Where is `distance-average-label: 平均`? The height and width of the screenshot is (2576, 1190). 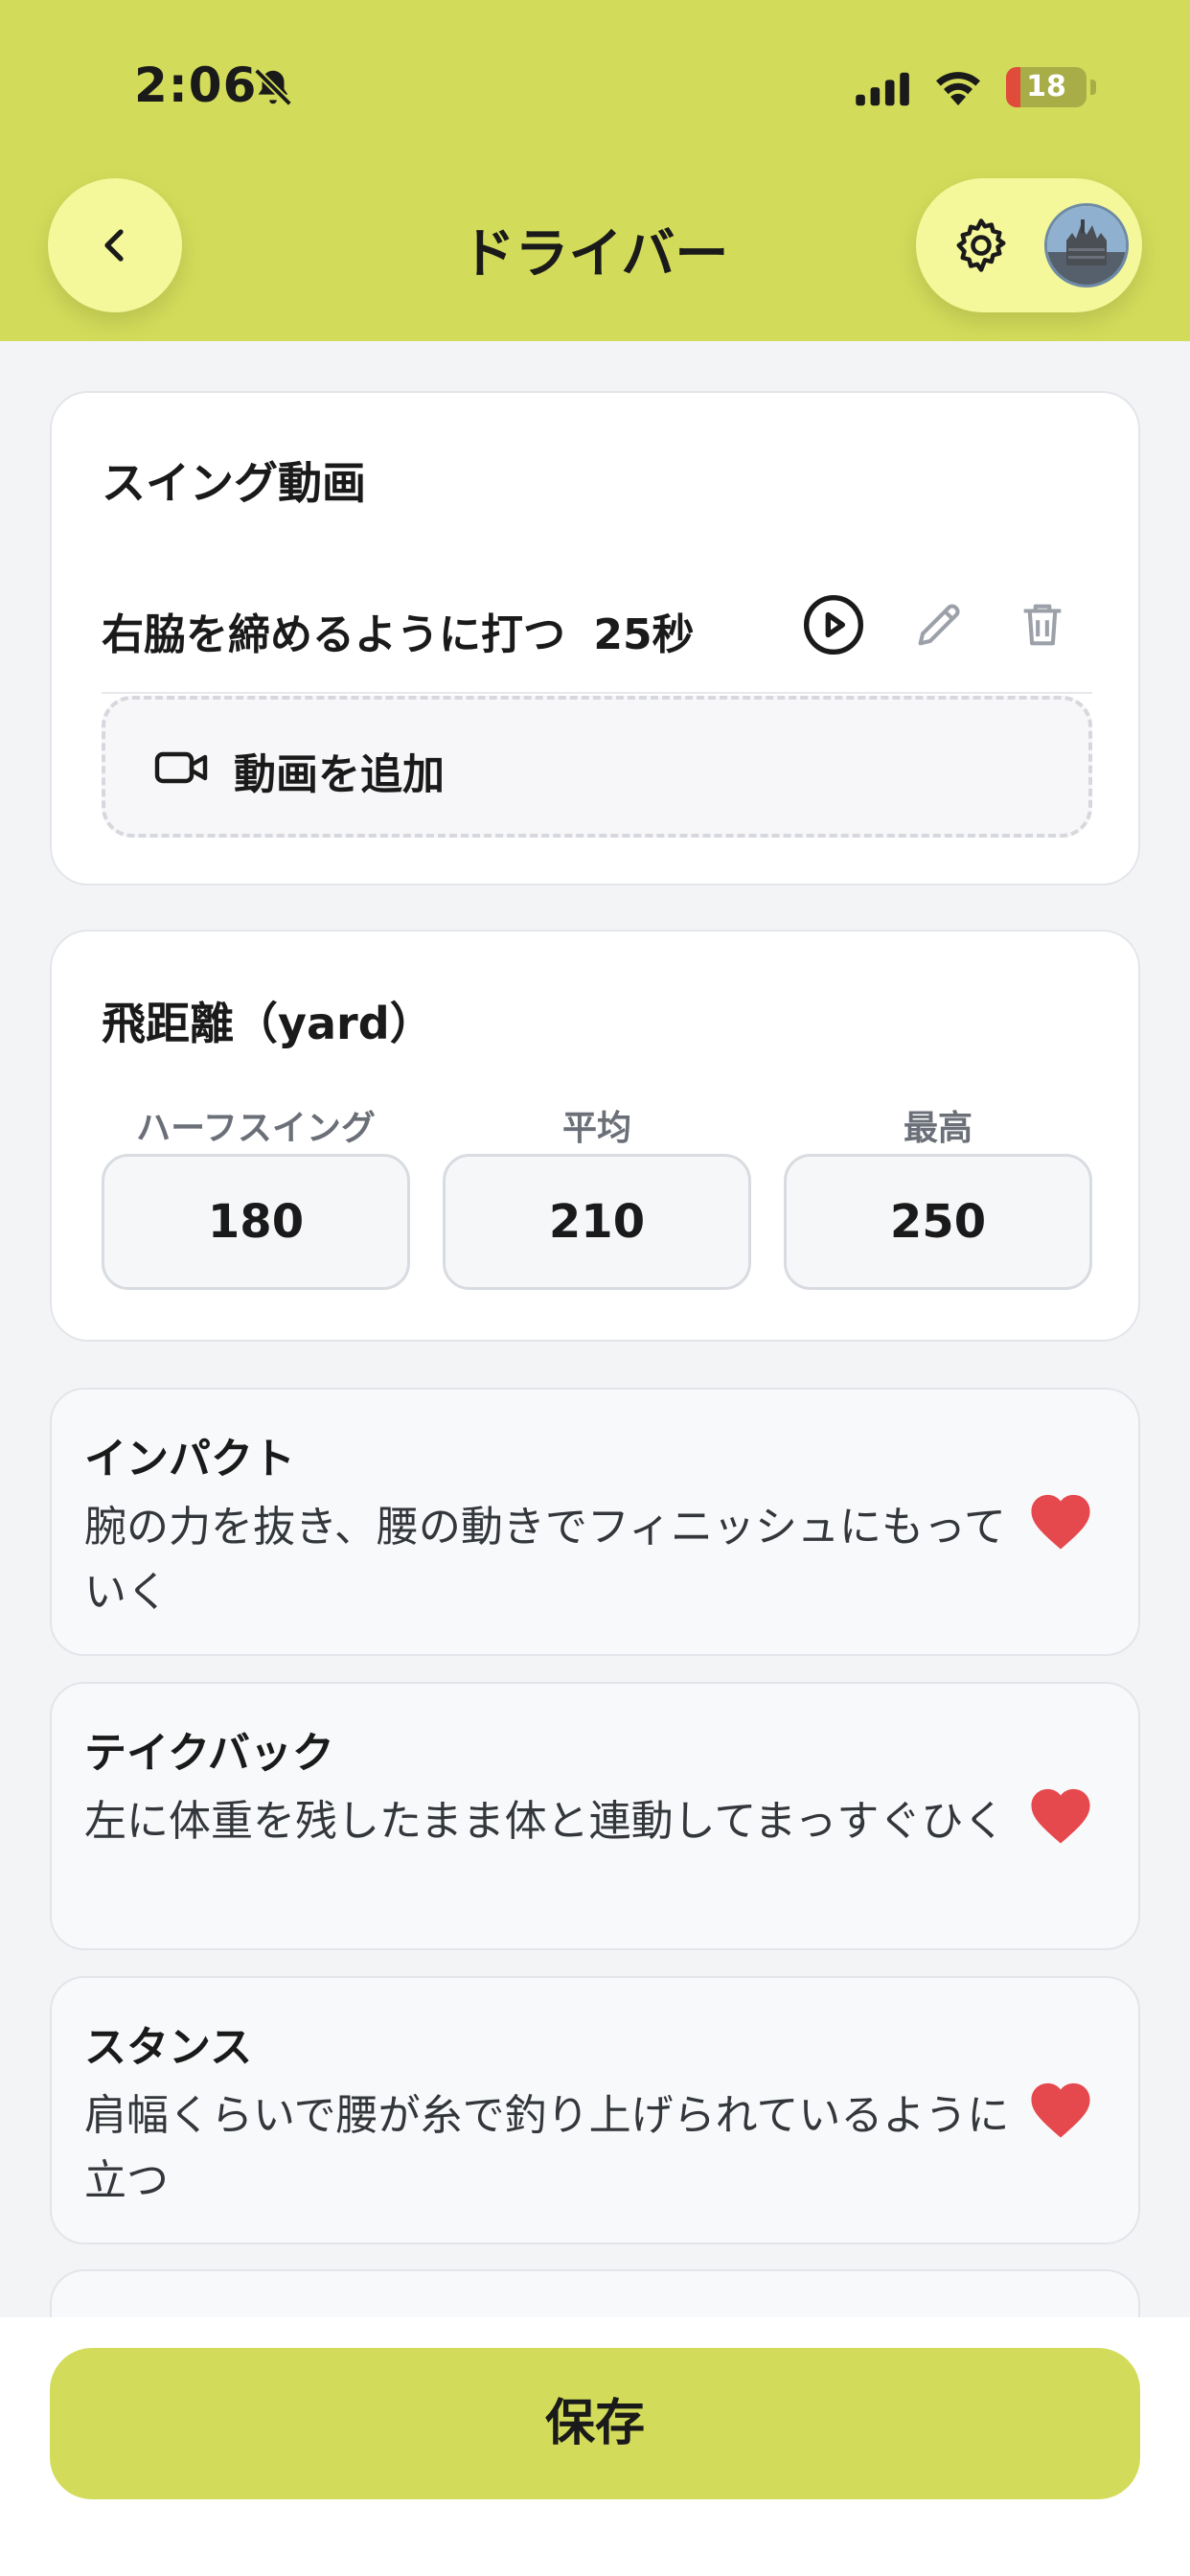
distance-average-label: 平均 is located at coordinates (596, 1128).